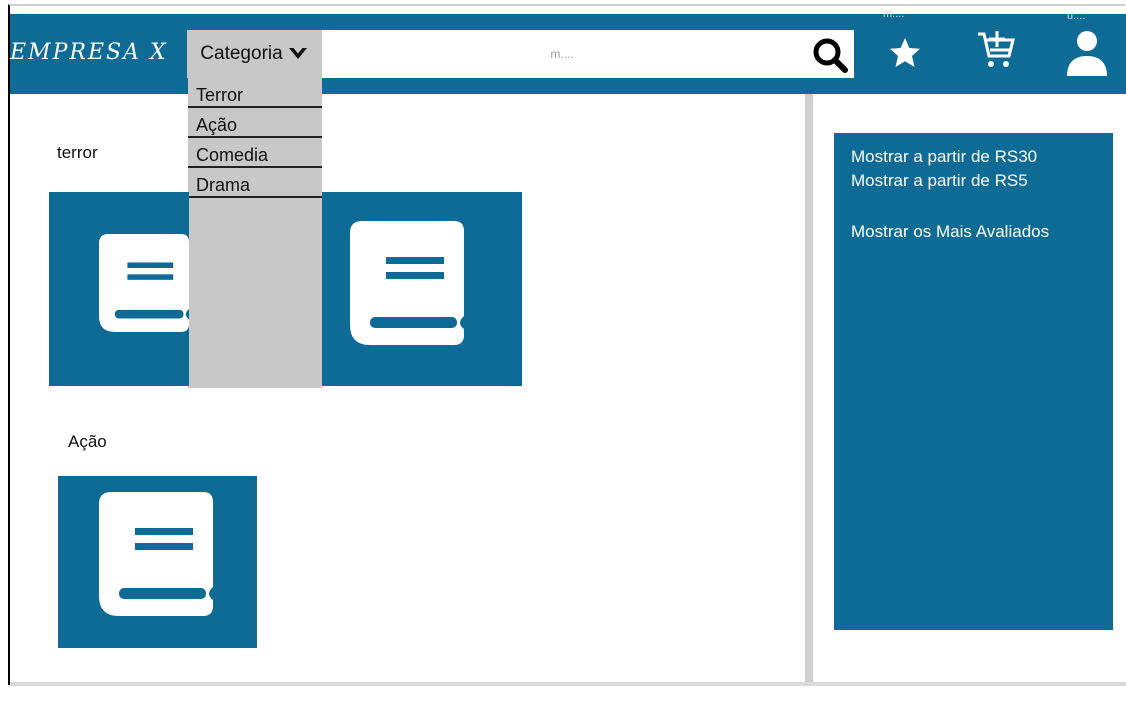 The image size is (1126, 720). Describe the element at coordinates (939, 181) in the screenshot. I see `filter-from-rs5: Mostrar a partir de RS5` at that location.